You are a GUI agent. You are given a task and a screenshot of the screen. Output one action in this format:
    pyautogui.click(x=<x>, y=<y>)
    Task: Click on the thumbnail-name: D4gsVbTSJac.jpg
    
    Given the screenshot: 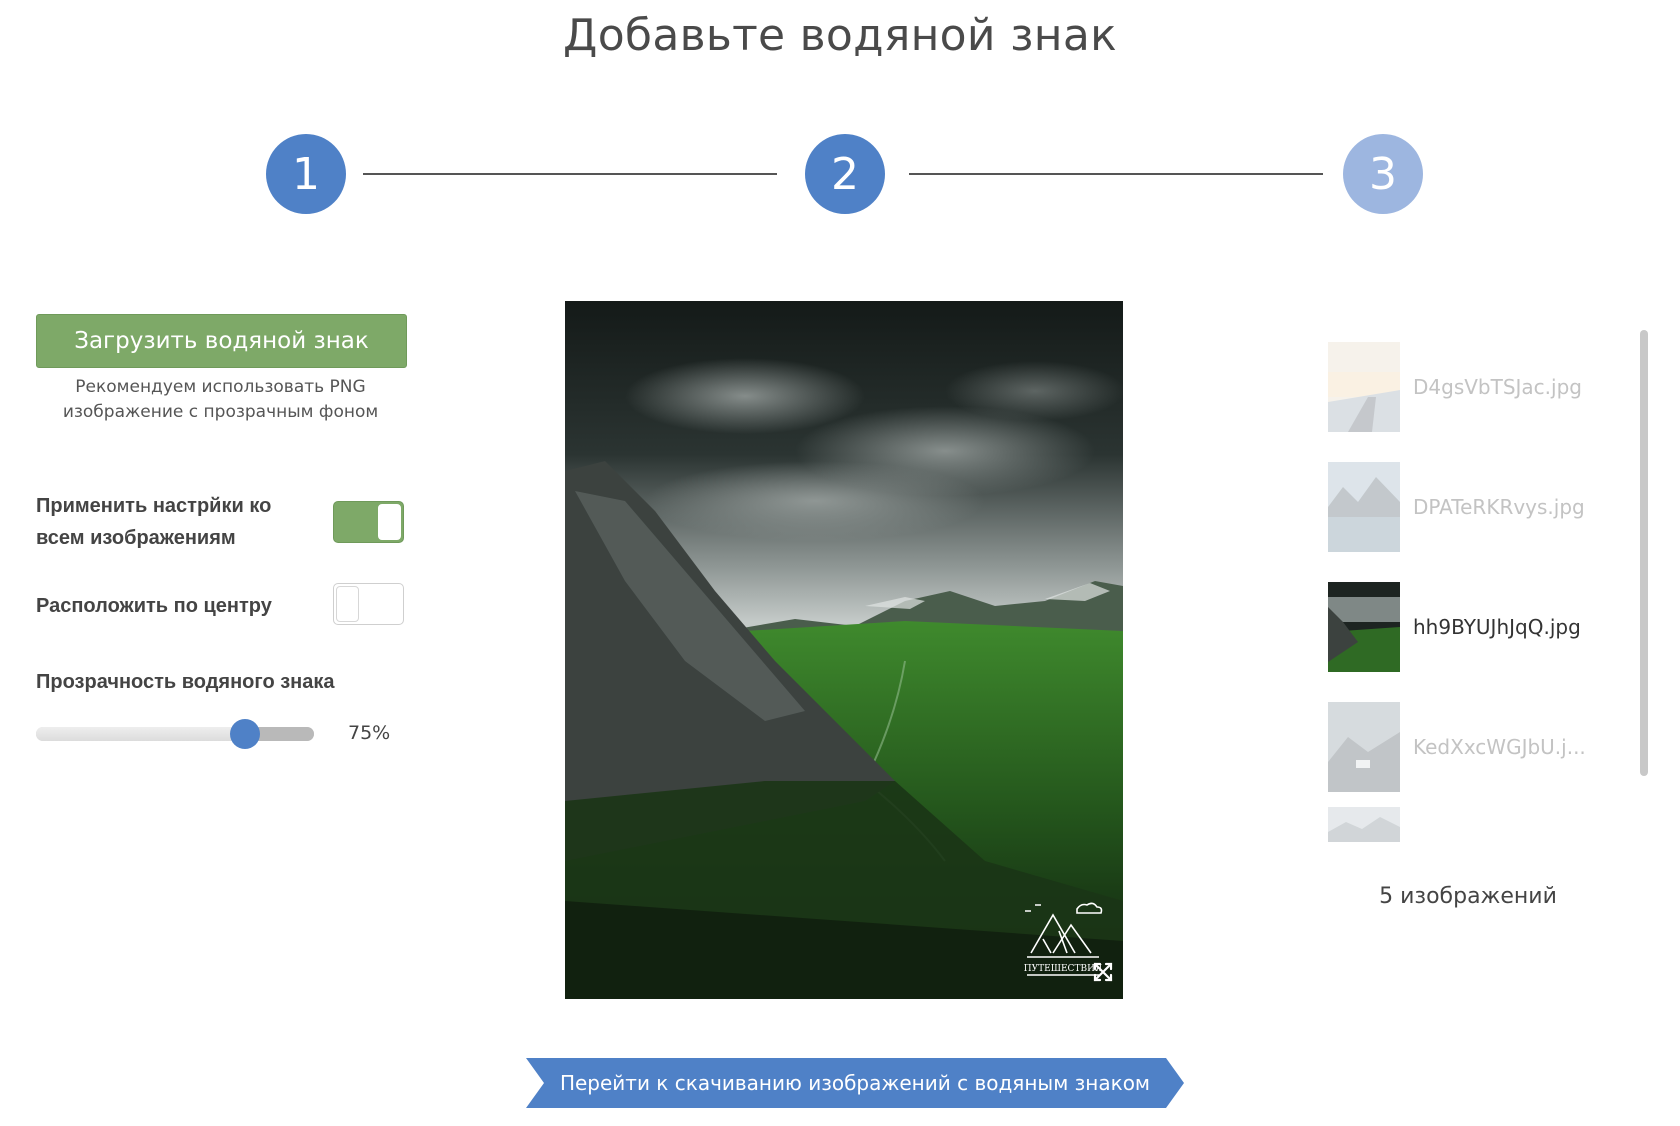 What is the action you would take?
    pyautogui.click(x=1497, y=387)
    